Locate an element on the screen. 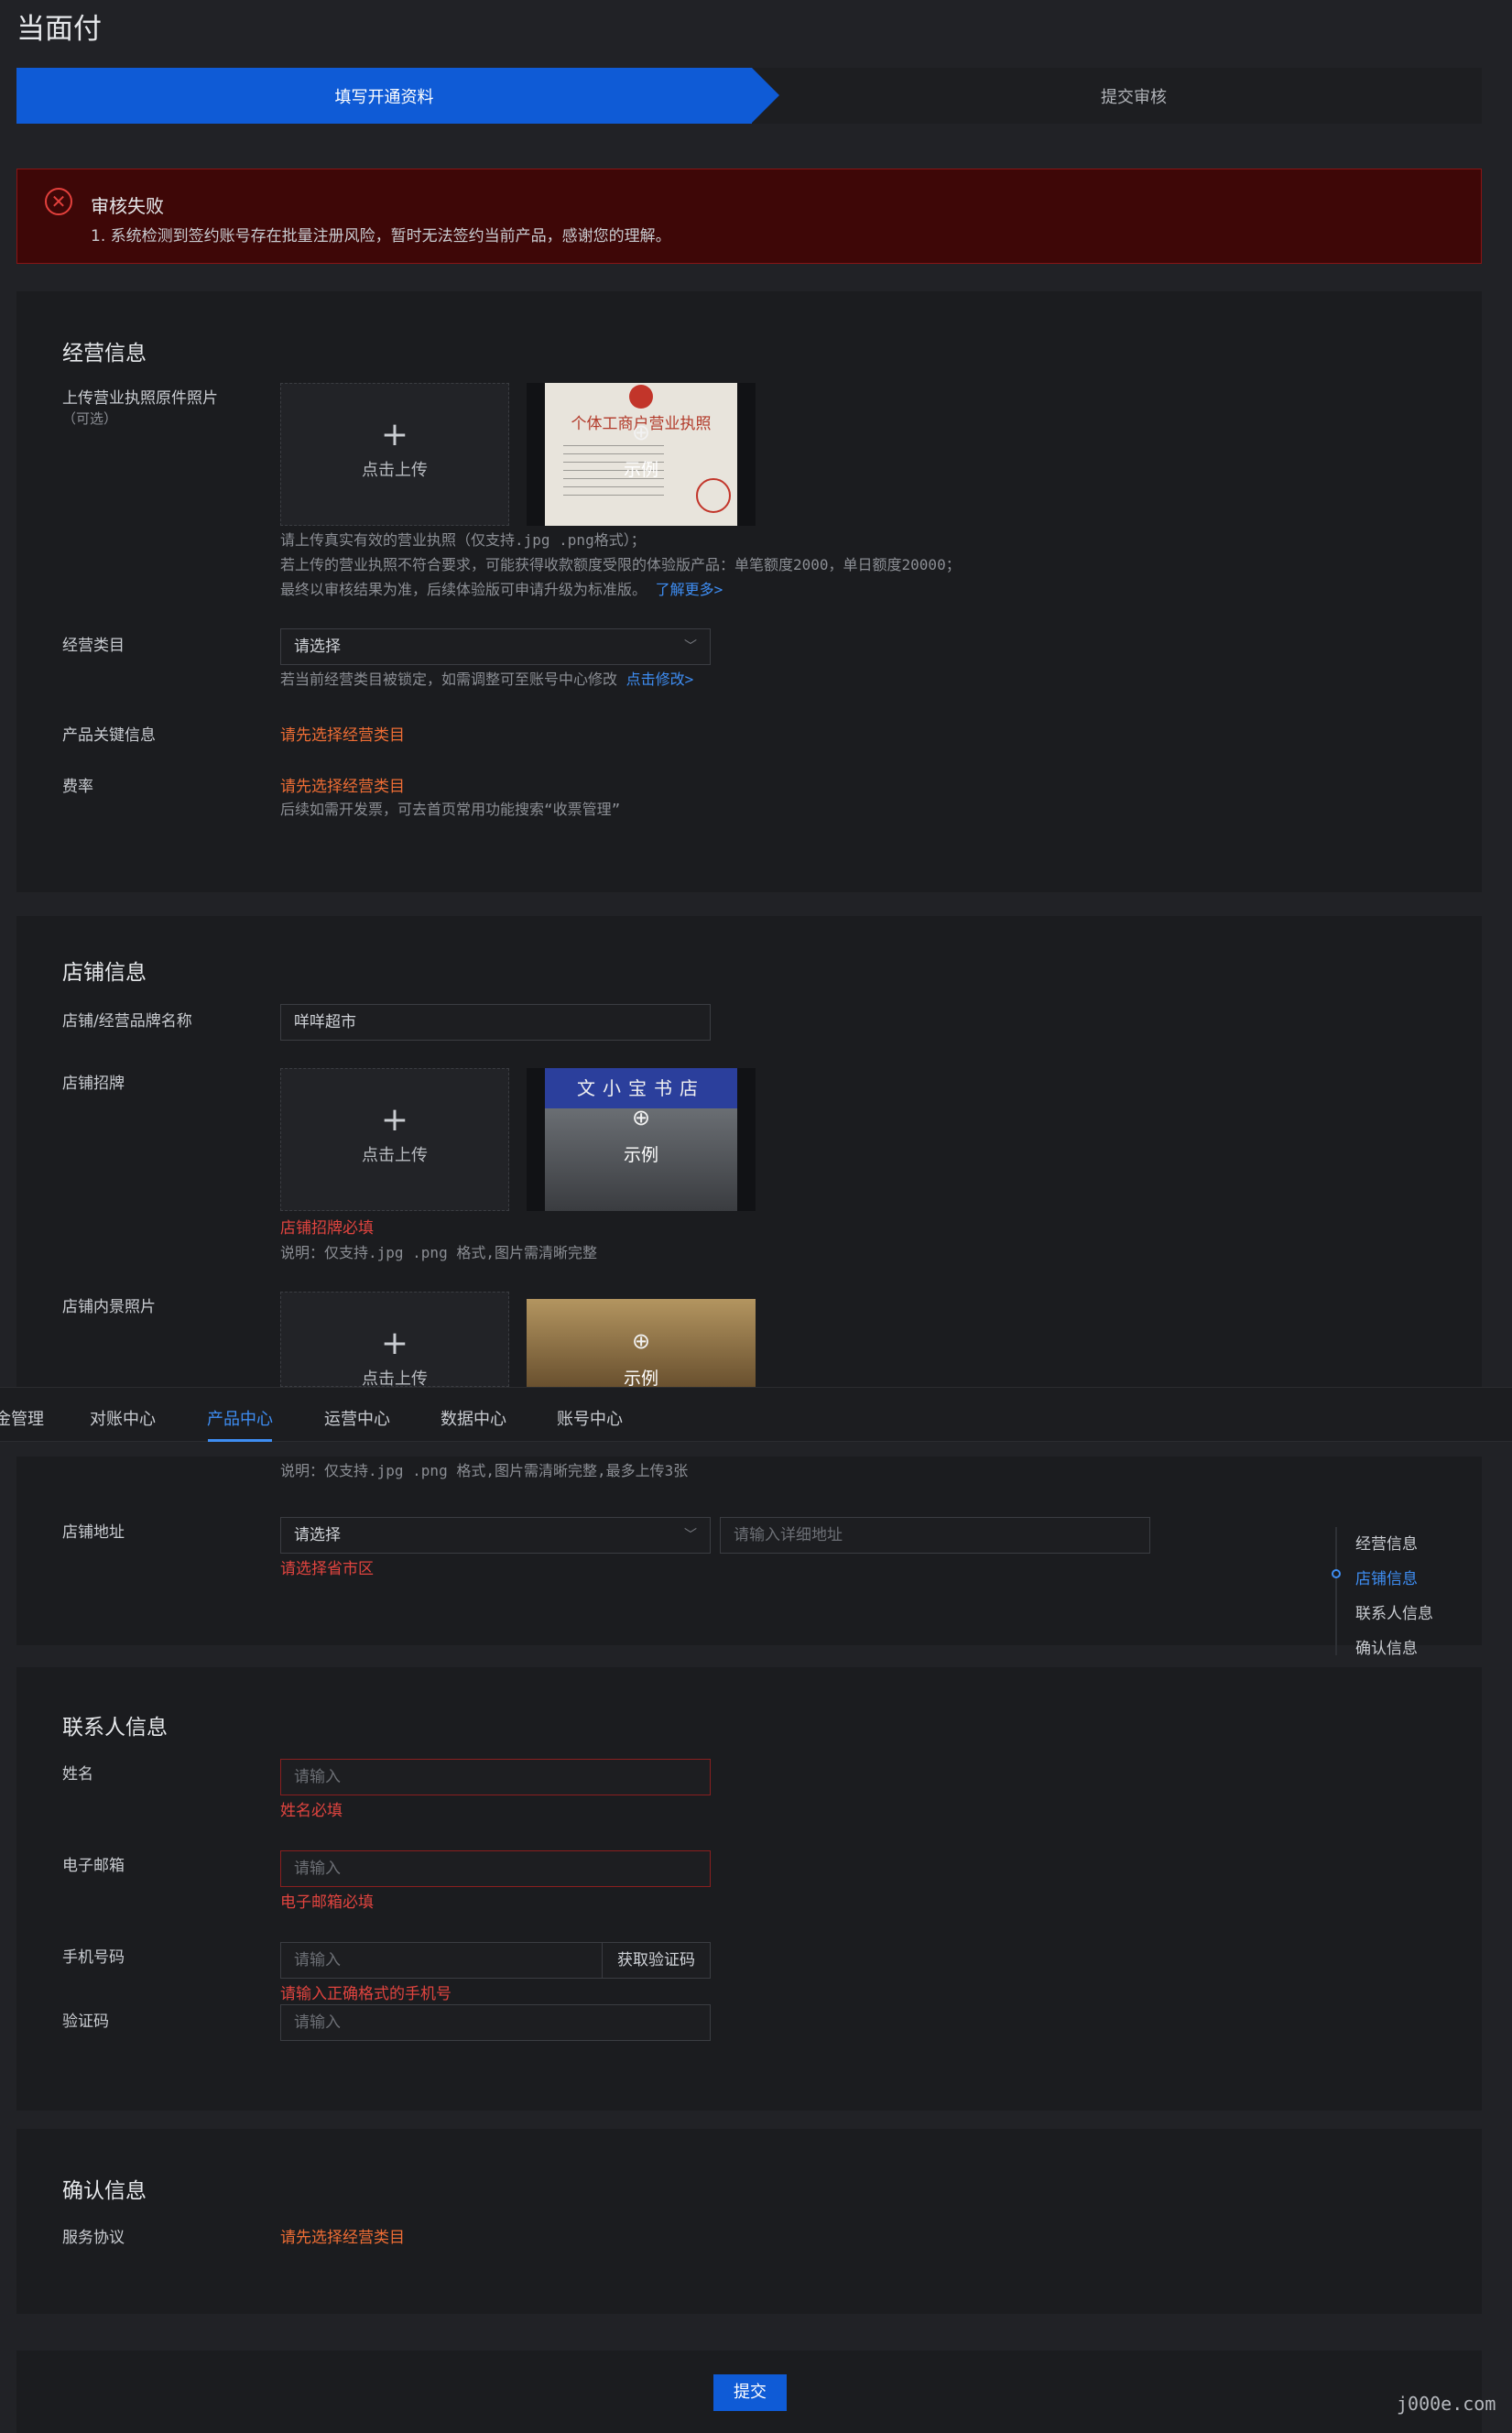 This screenshot has height=2433, width=1512. step-submit-review: 提交审核 is located at coordinates (1134, 97).